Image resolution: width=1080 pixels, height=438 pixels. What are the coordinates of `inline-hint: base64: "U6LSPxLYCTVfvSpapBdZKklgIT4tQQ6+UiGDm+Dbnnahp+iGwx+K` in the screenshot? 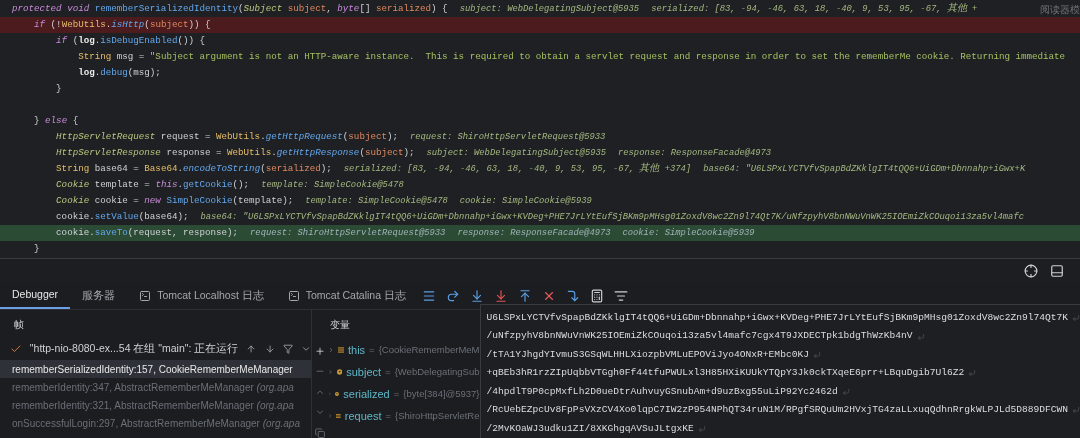 It's located at (864, 170).